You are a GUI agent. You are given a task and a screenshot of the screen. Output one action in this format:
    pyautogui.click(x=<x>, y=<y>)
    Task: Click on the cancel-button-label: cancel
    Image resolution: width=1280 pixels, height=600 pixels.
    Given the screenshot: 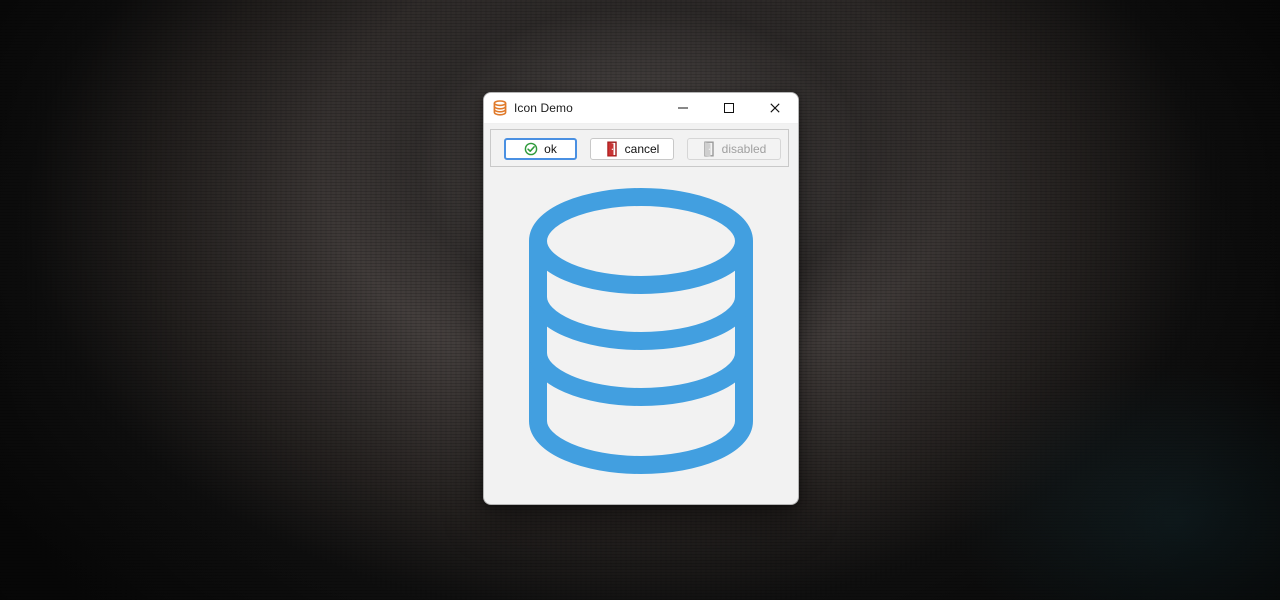 What is the action you would take?
    pyautogui.click(x=642, y=149)
    